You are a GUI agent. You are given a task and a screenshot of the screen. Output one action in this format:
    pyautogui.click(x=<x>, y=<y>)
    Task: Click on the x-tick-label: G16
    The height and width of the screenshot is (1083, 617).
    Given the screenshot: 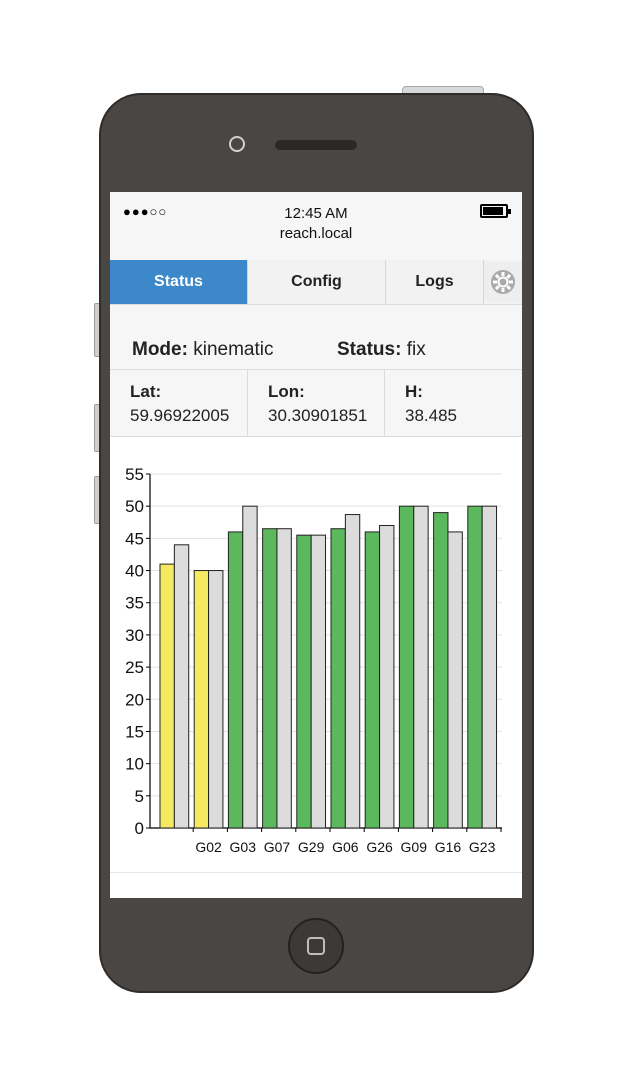 What is the action you would take?
    pyautogui.click(x=448, y=847)
    